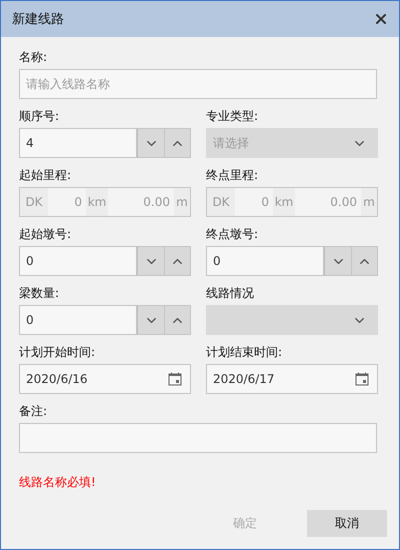  I want to click on window-title: 新建线路, so click(38, 19).